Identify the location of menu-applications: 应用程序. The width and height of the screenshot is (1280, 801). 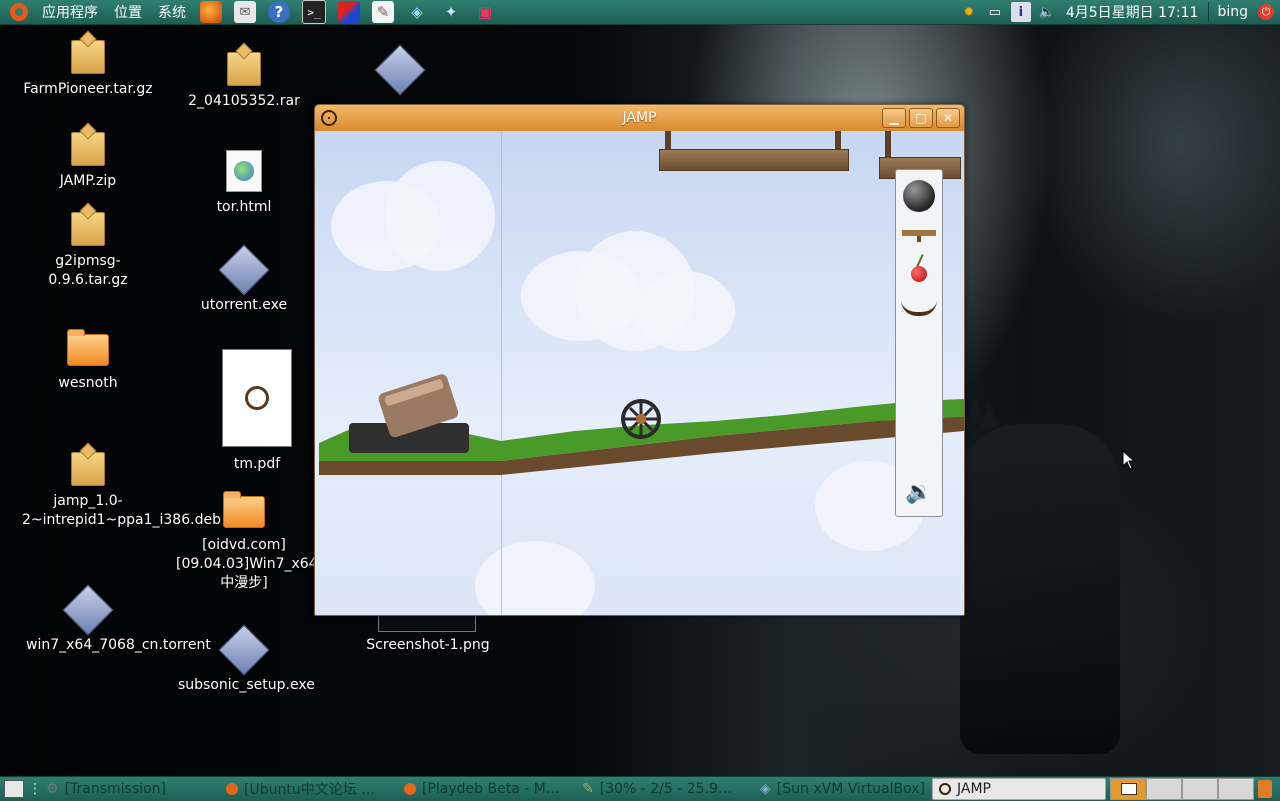
(70, 12).